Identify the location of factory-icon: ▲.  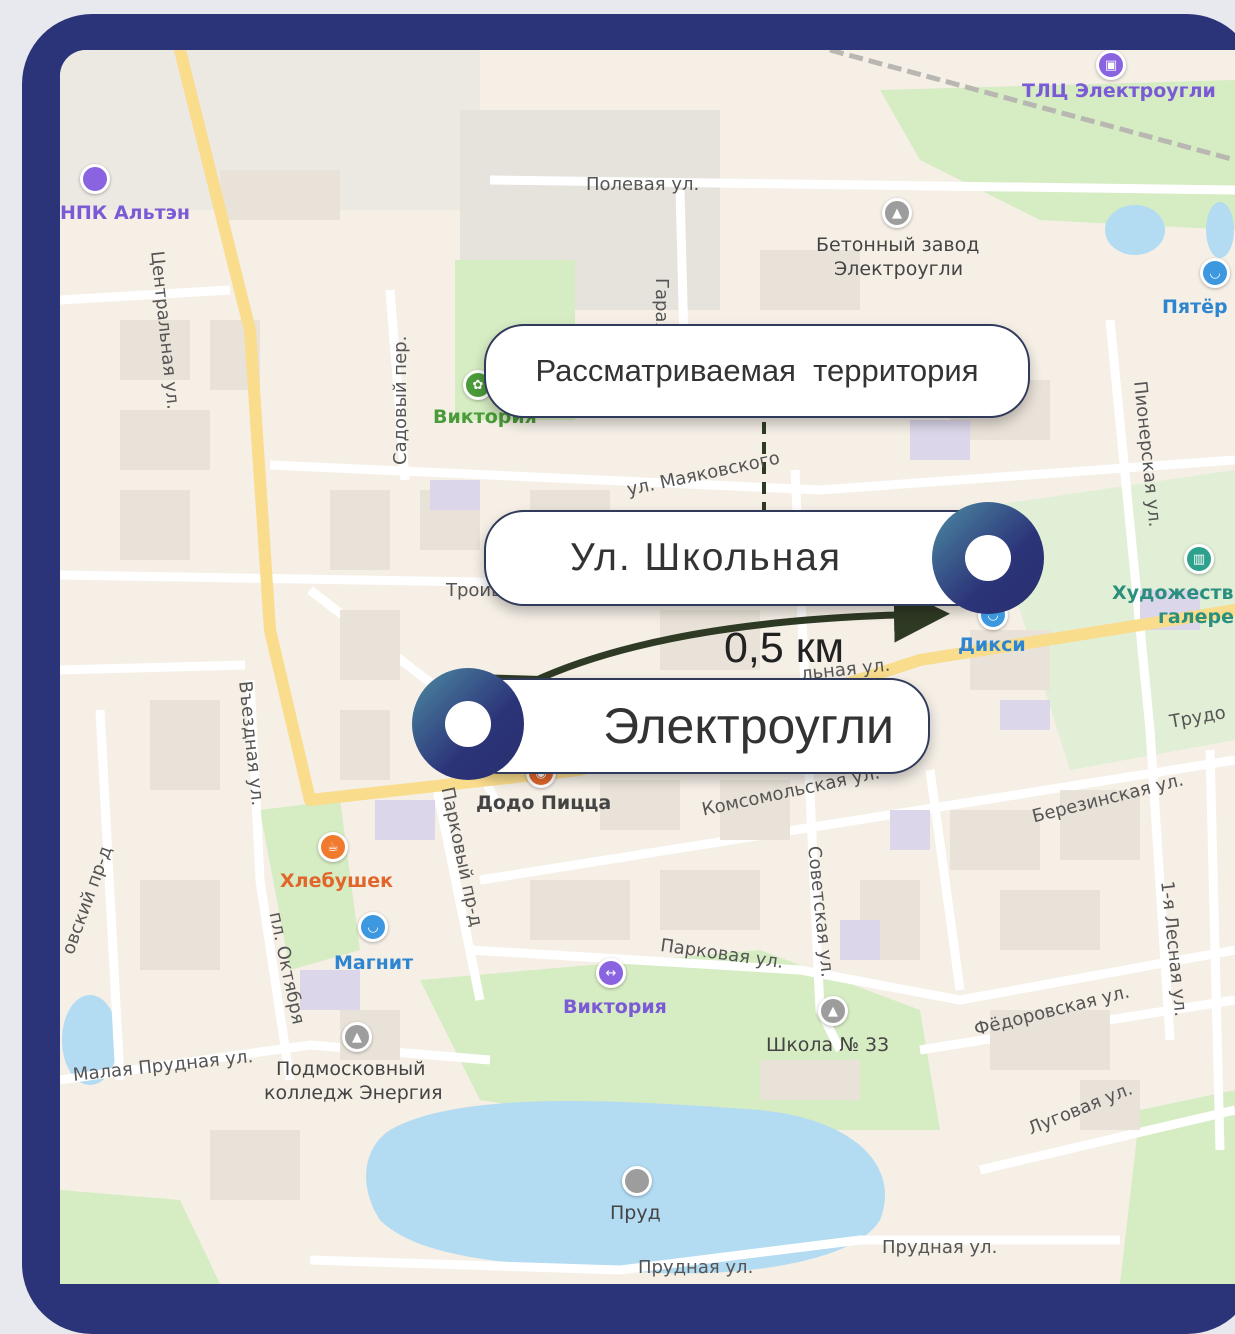
(897, 213).